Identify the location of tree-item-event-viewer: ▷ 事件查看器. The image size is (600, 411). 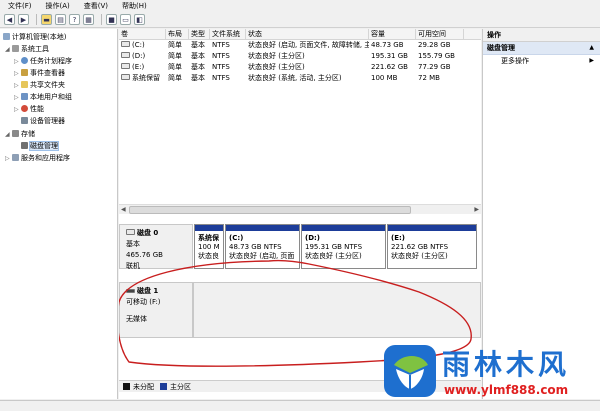
(39, 73).